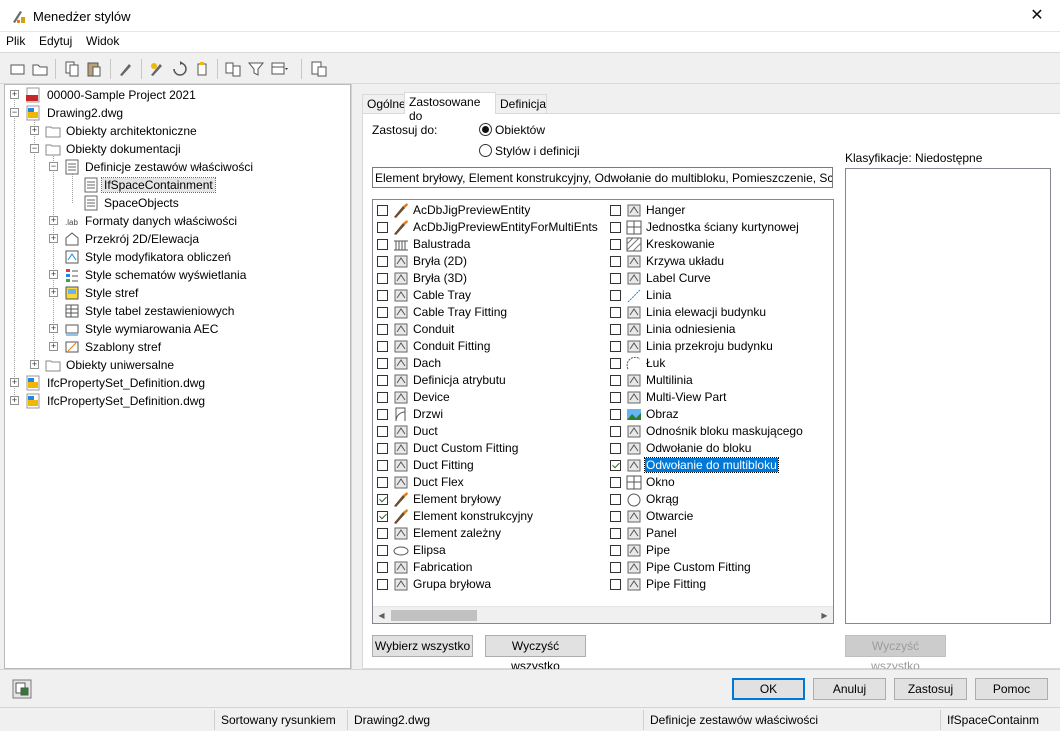 This screenshot has height=731, width=1060. What do you see at coordinates (94, 69) in the screenshot?
I see `paste-icon` at bounding box center [94, 69].